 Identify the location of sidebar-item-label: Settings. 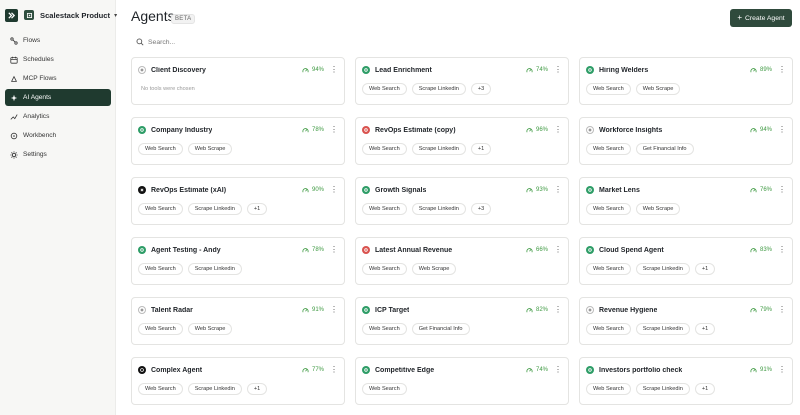
(35, 154).